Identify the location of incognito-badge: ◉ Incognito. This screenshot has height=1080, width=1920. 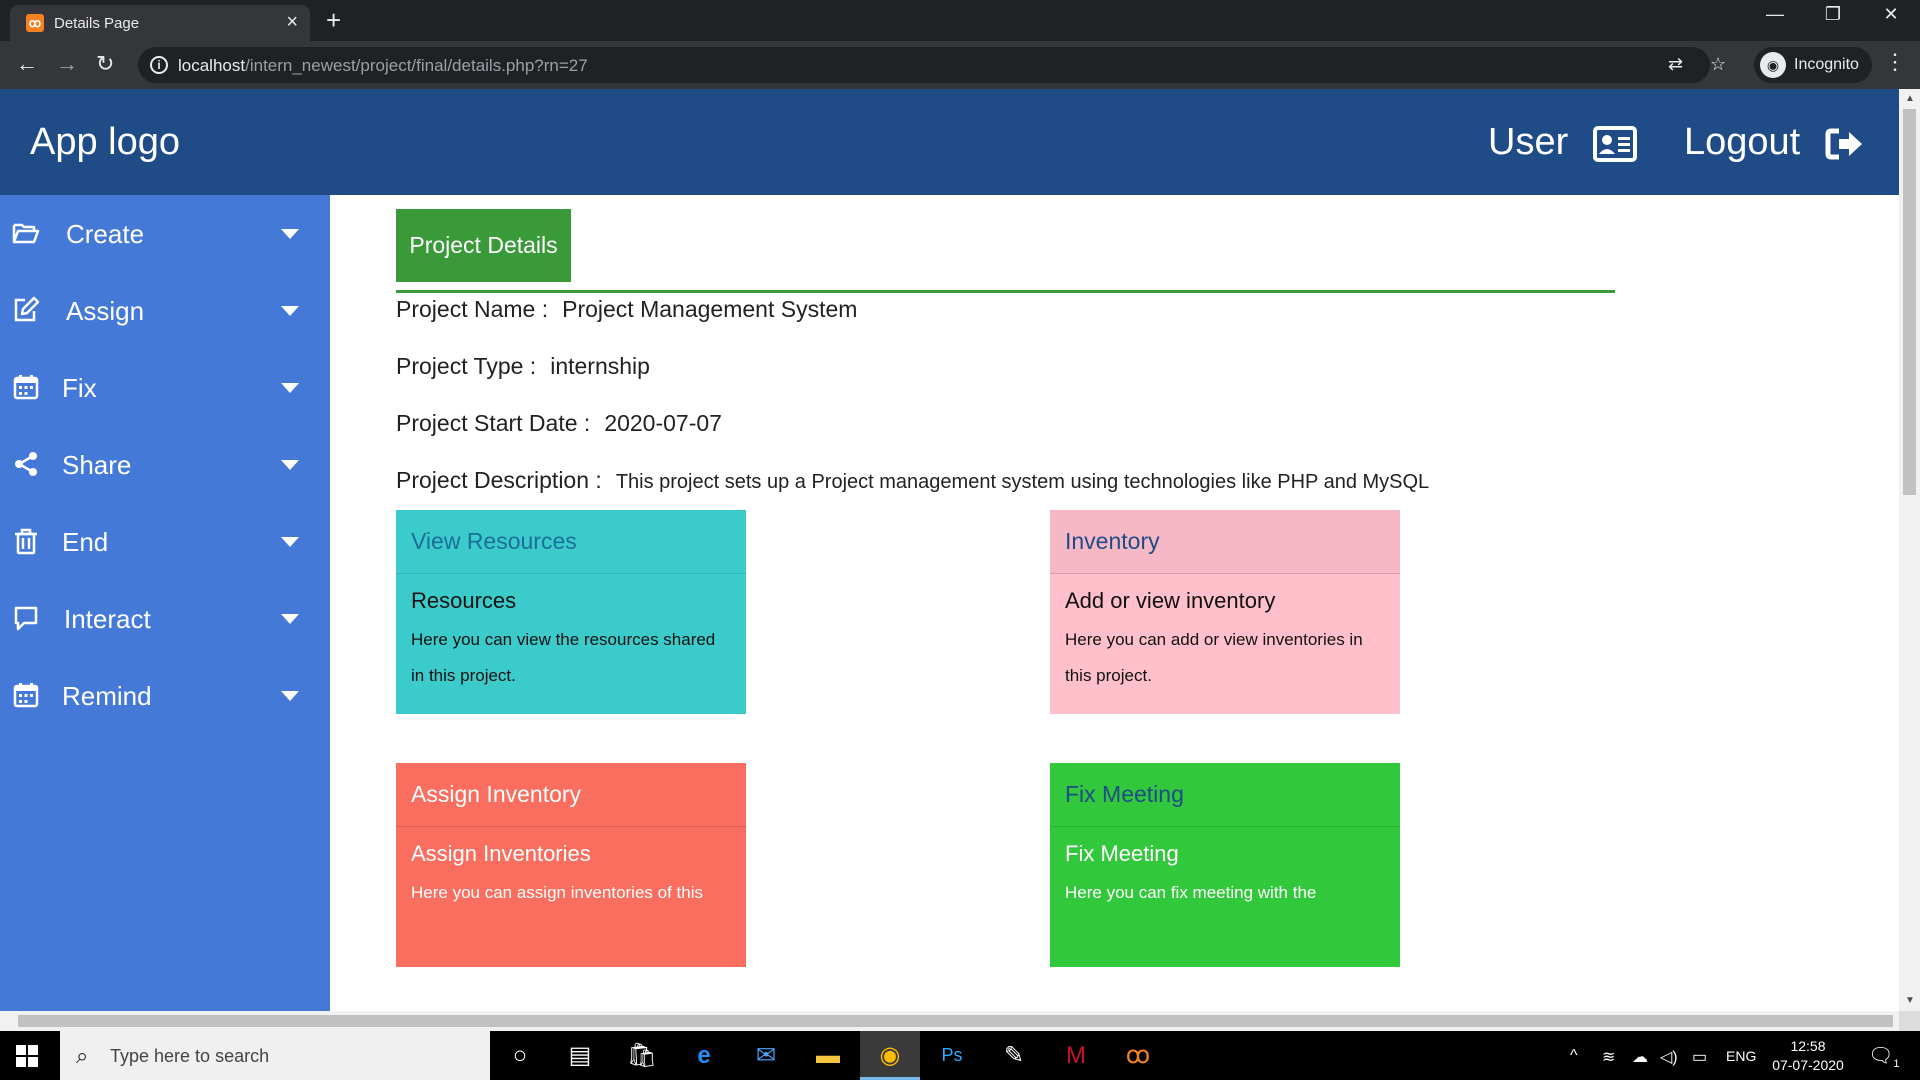
(1813, 65).